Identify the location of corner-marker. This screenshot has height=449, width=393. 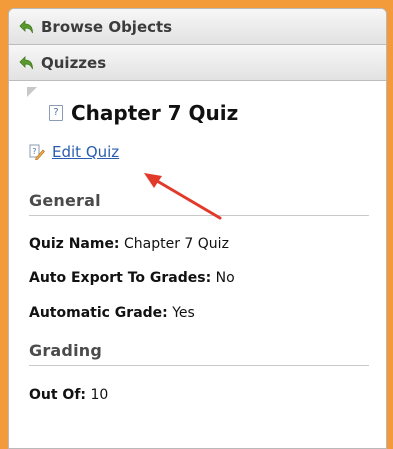
(32, 92).